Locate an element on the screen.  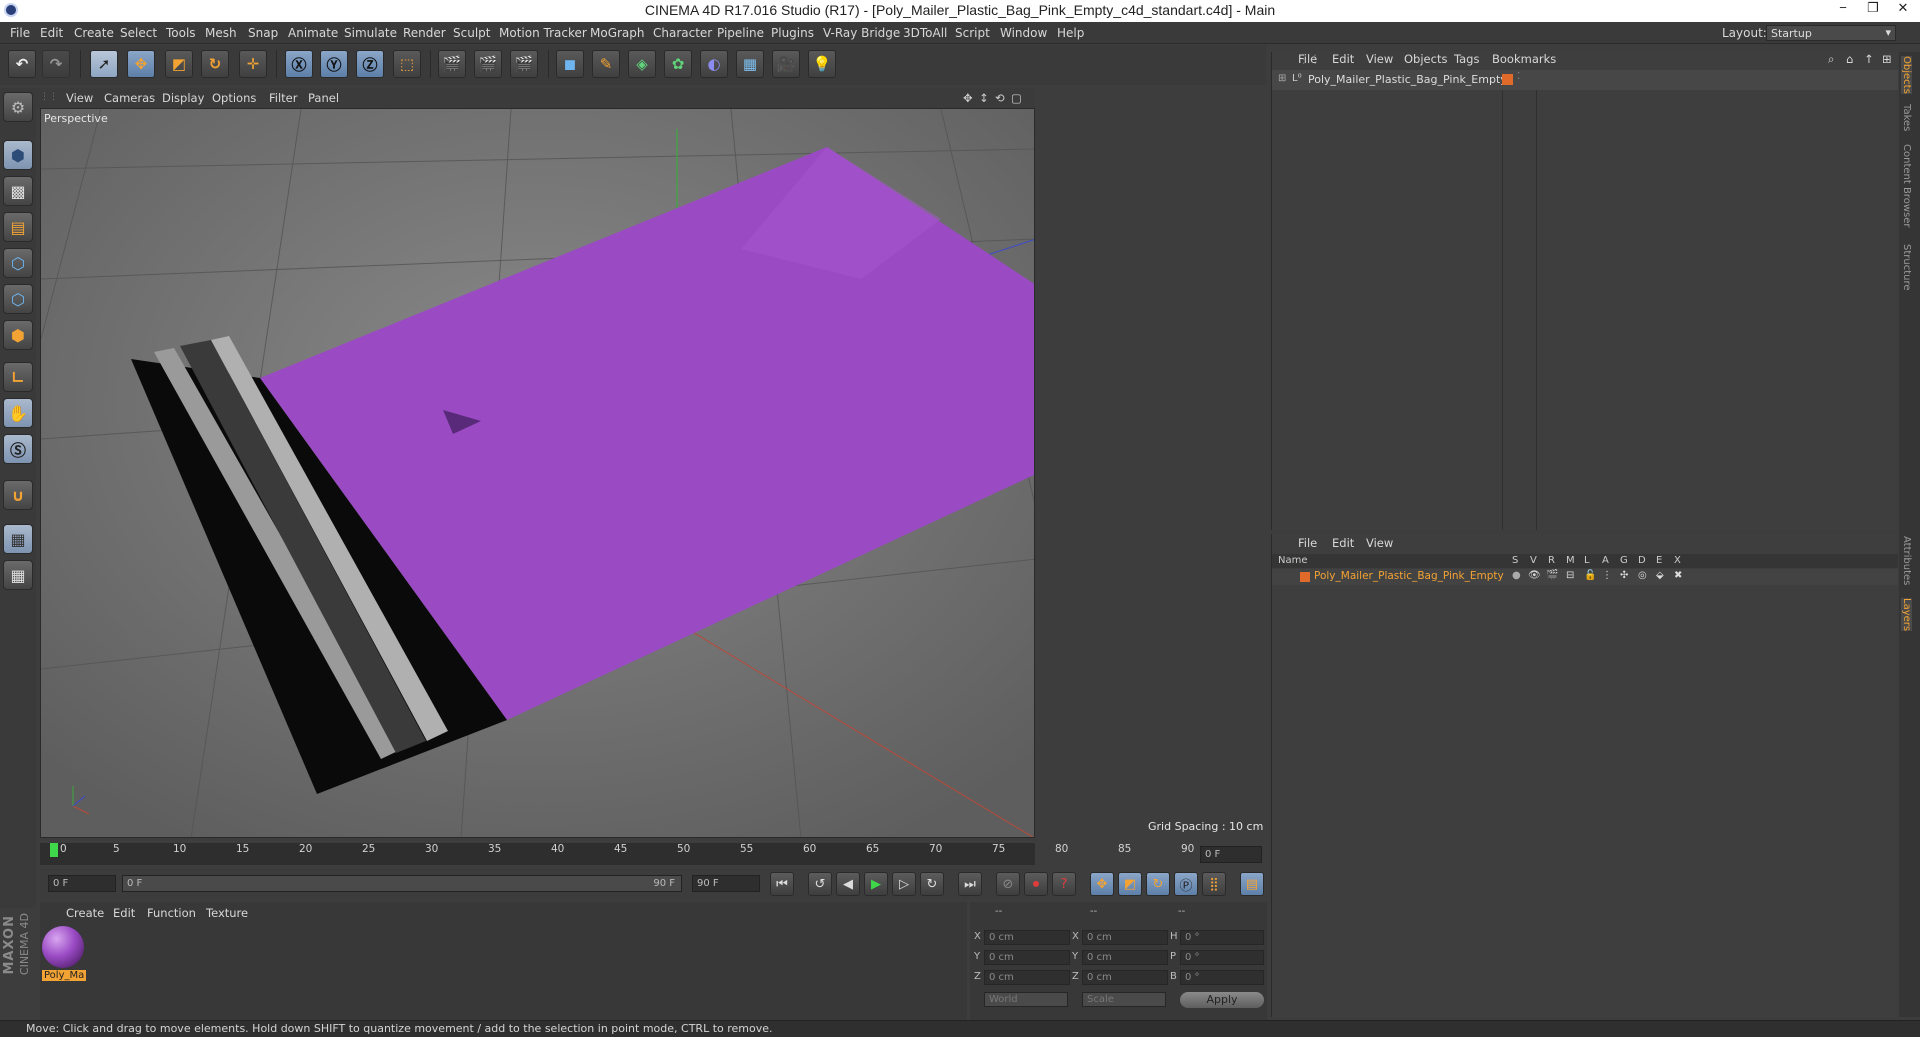
x-axis-lock-icon: Ⓧ is located at coordinates (299, 64).